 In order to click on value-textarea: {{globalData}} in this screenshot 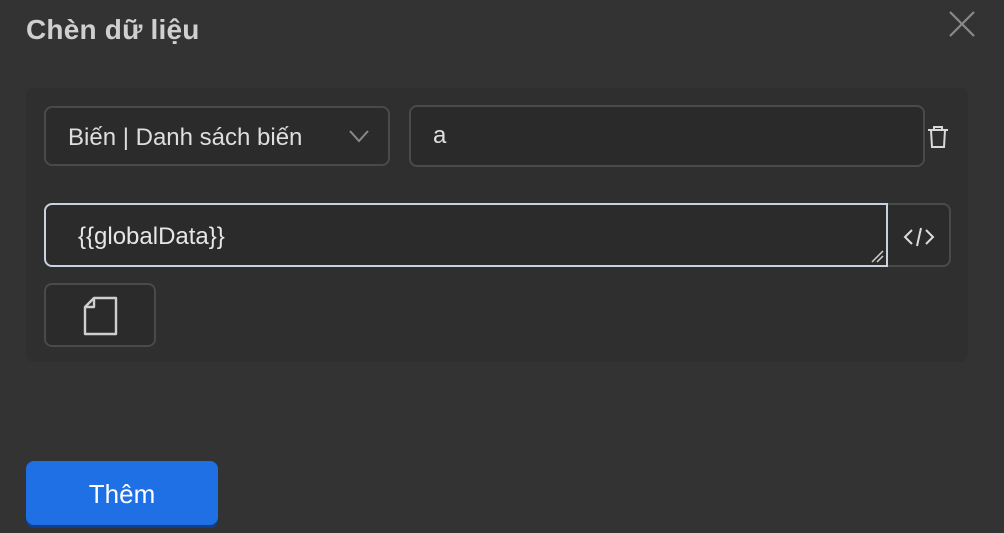, I will do `click(466, 235)`.